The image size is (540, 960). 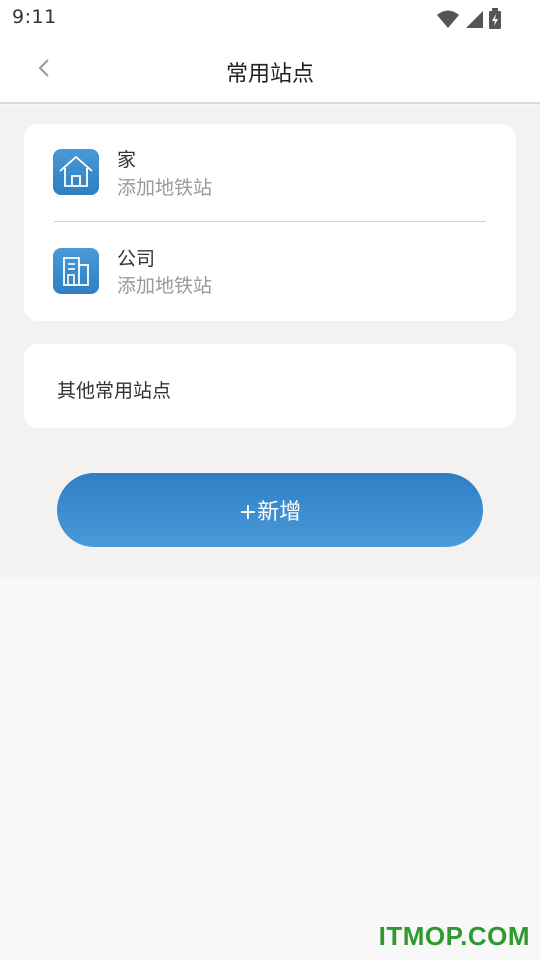 What do you see at coordinates (454, 936) in the screenshot?
I see `watermark-logo: ITMOP.COM` at bounding box center [454, 936].